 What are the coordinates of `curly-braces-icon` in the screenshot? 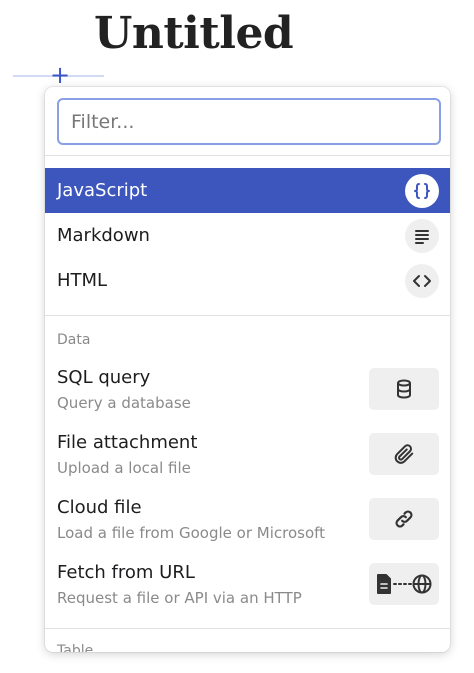 It's located at (422, 191).